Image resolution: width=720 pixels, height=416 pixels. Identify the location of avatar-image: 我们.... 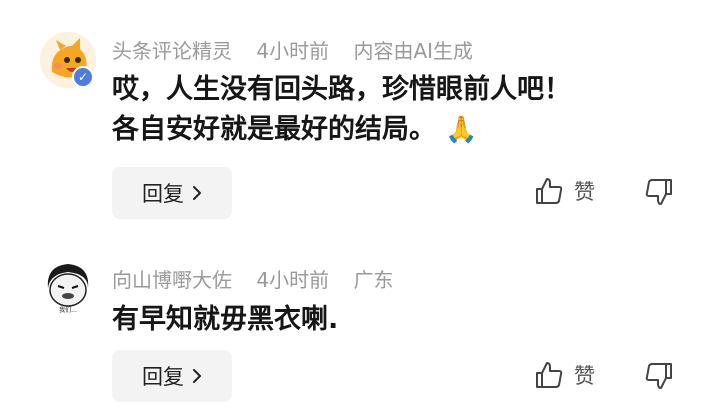
(68, 286).